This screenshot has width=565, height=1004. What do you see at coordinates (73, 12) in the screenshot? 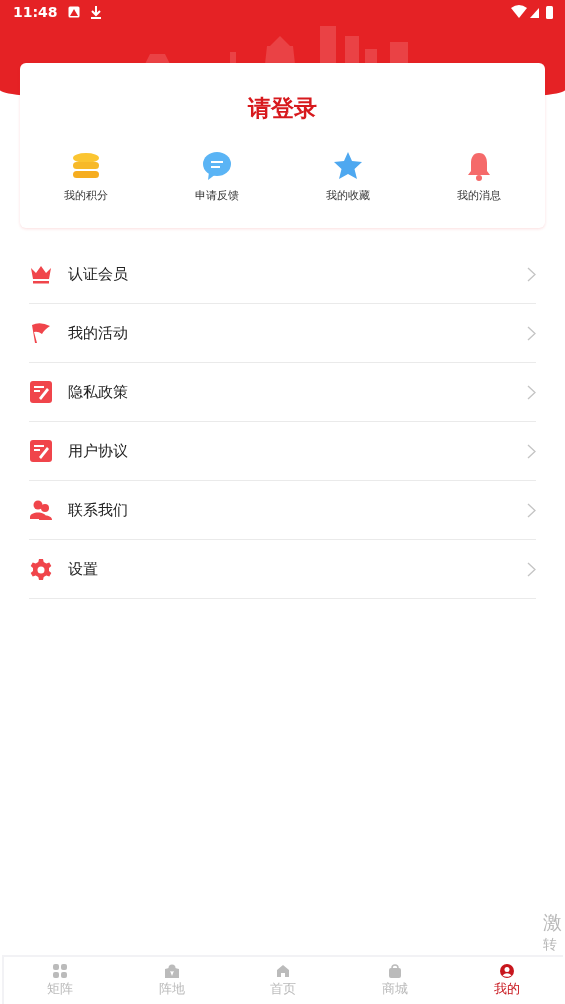
I see `image-icon` at bounding box center [73, 12].